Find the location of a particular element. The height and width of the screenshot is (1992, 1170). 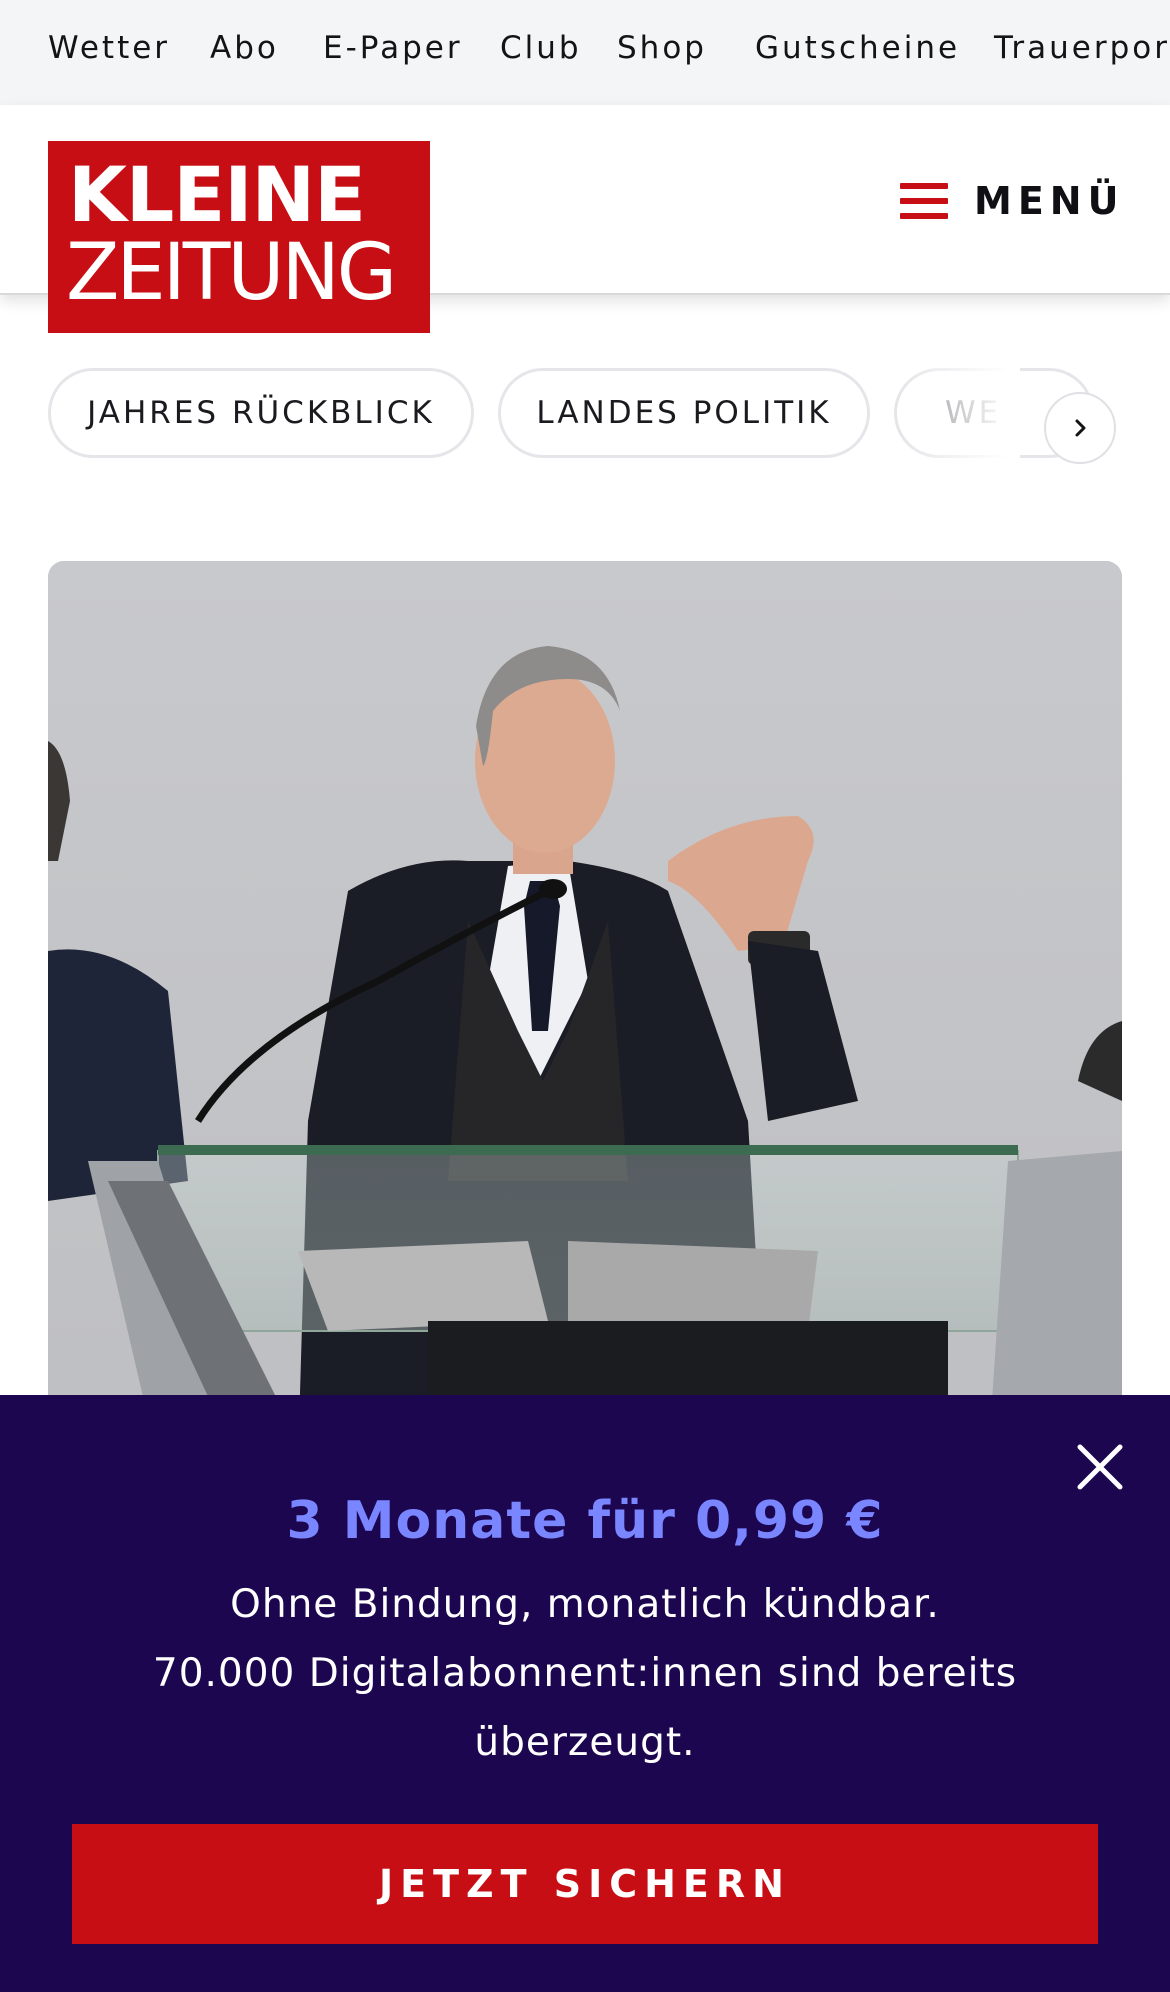

topnav-link-club: Club is located at coordinates (541, 48).